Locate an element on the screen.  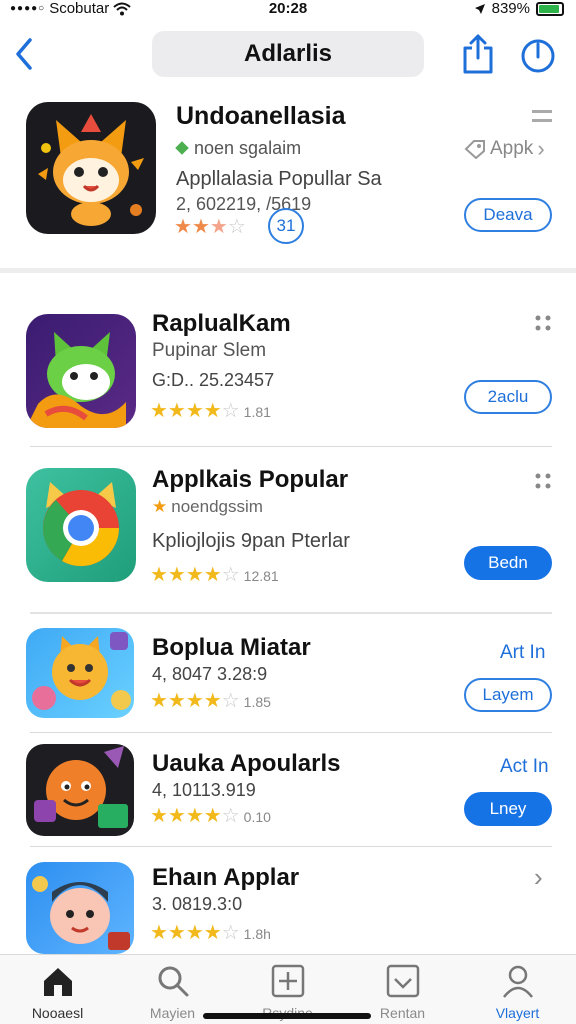
app-icon-ehain is located at coordinates (80, 908).